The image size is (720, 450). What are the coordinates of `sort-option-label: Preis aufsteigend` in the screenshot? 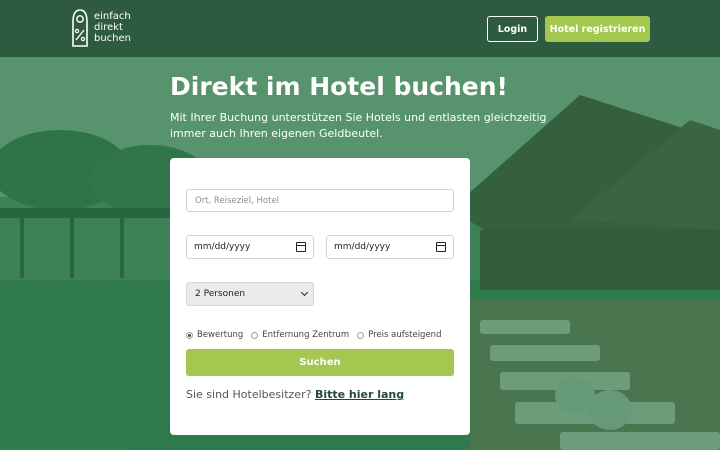 It's located at (405, 335).